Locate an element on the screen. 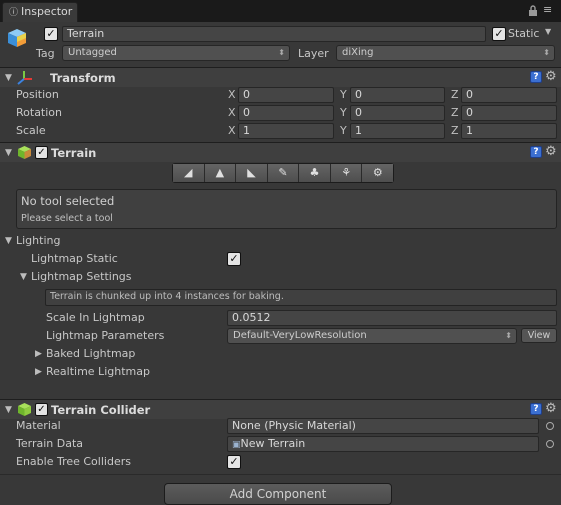 This screenshot has width=561, height=505. transform-axes-icon is located at coordinates (24, 78).